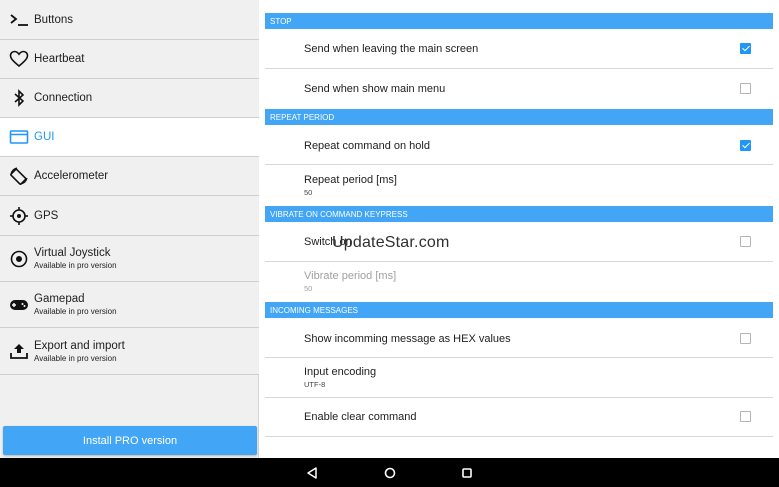 The image size is (779, 487). What do you see at coordinates (129, 59) in the screenshot?
I see `sidebar-item-heartbeat: Heartbeat` at bounding box center [129, 59].